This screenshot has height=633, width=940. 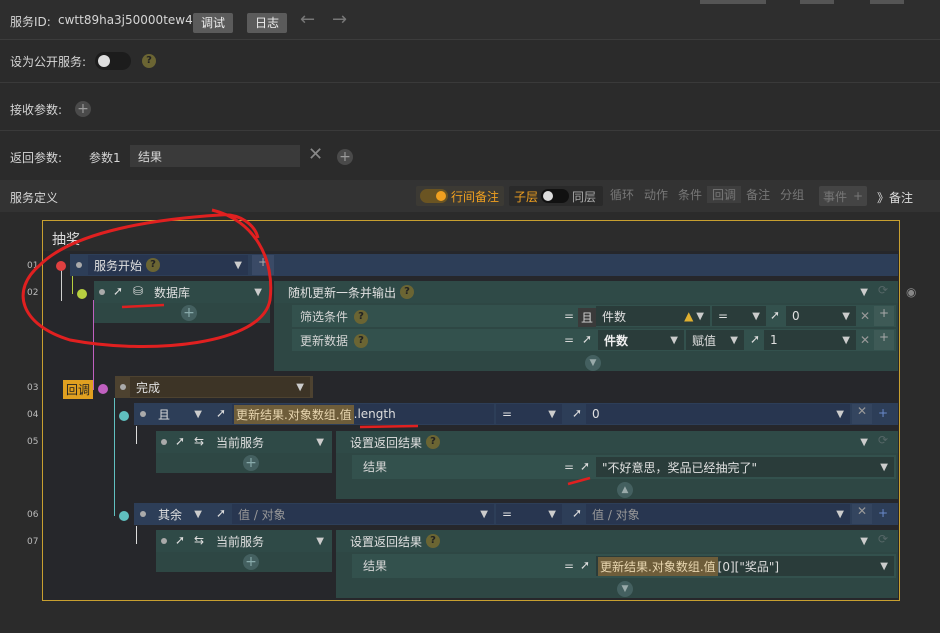 I want to click on annotation-circle, so click(x=147, y=278).